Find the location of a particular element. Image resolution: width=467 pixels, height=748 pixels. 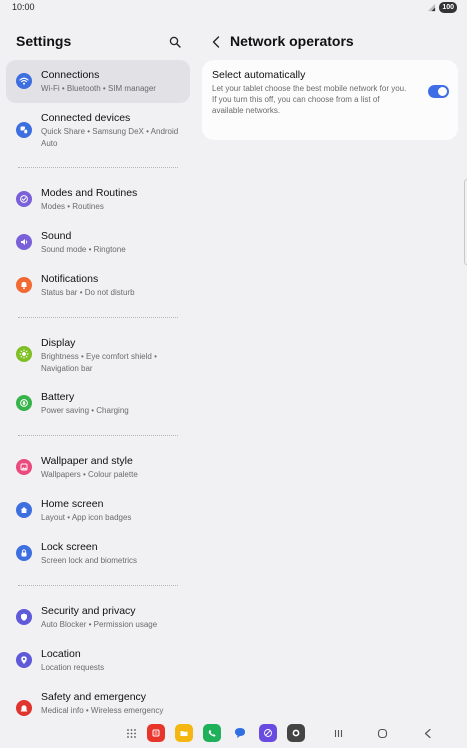

back-nav-icon is located at coordinates (427, 733).